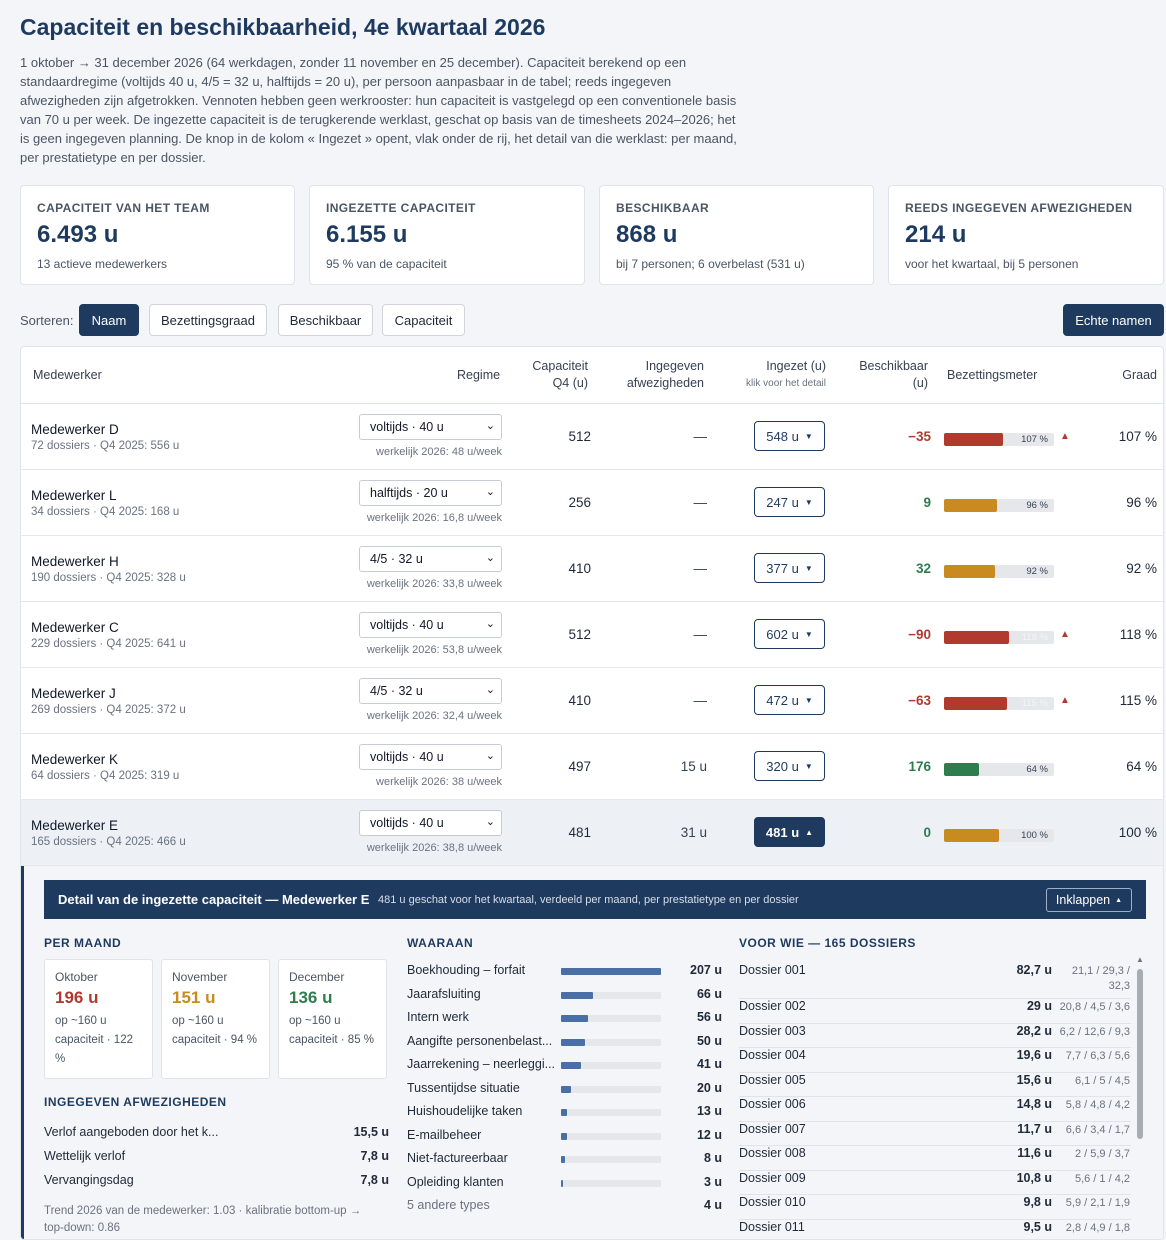 This screenshot has height=1240, width=1166. What do you see at coordinates (1034, 1177) in the screenshot?
I see `dossier-value: 10,8 u` at bounding box center [1034, 1177].